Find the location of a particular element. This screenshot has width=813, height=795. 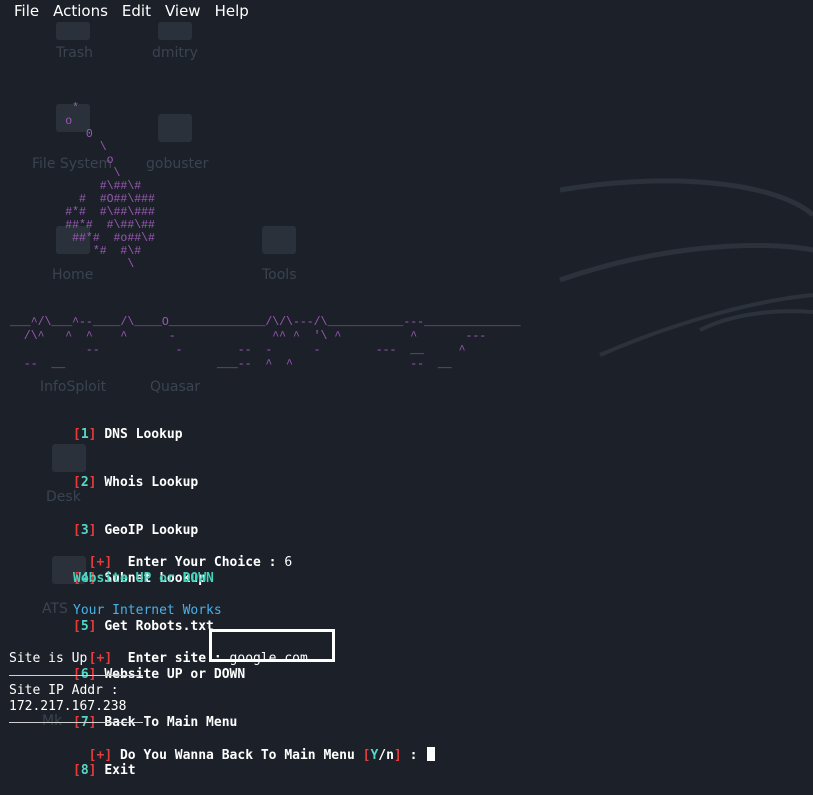

gobuster-desktop-icon is located at coordinates (175, 128).